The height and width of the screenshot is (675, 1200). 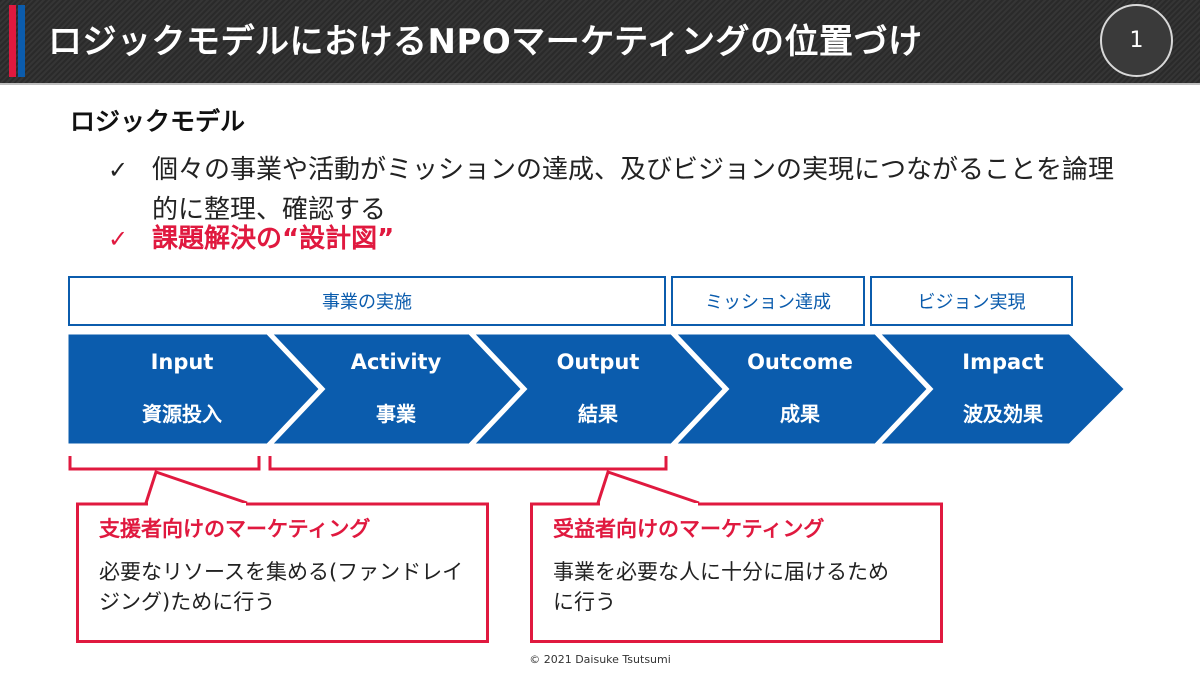 I want to click on callout-beneficiaries: 受益者向けのマーケティング 事業を必要な人に十分に届けるために行う, so click(x=736, y=572).